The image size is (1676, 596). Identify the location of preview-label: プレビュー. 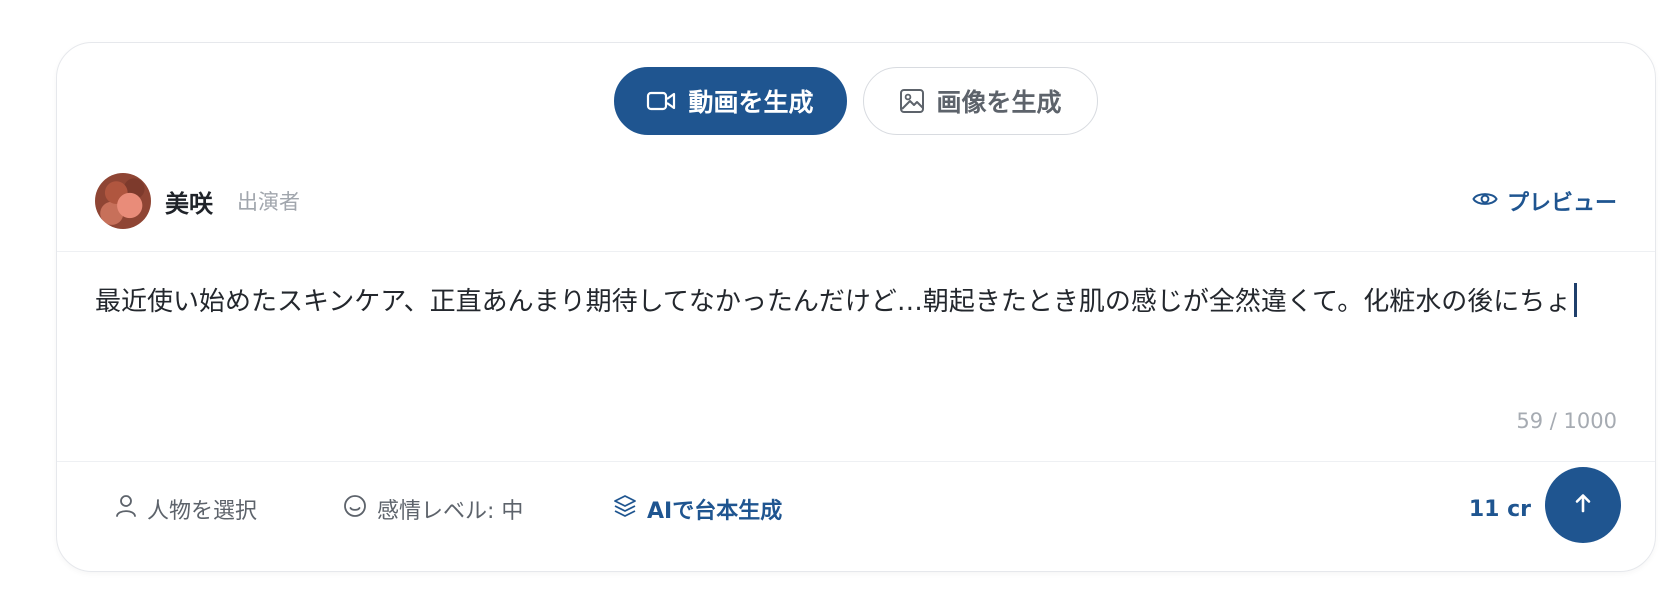
(1561, 203).